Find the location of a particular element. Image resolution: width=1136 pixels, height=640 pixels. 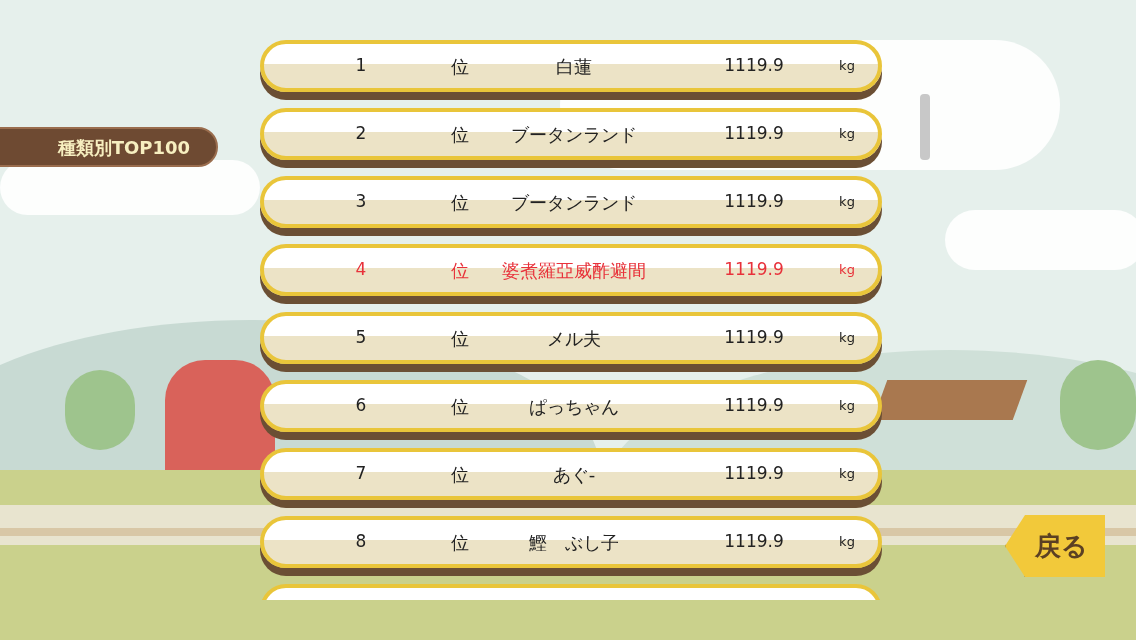

scrollbar is located at coordinates (925, 127).